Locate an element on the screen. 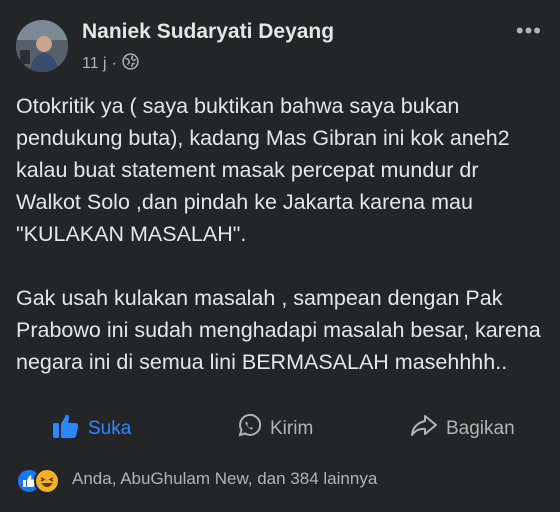 This screenshot has width=560, height=512. post-meta: 11 j · is located at coordinates (110, 64).